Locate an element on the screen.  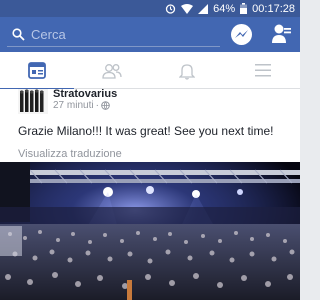
status-bar: 64% 00:17:28 is located at coordinates (150, 8).